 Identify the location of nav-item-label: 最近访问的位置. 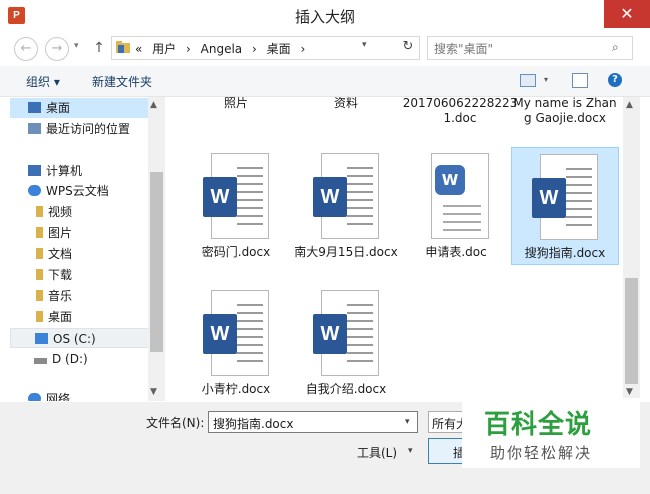
(88, 129).